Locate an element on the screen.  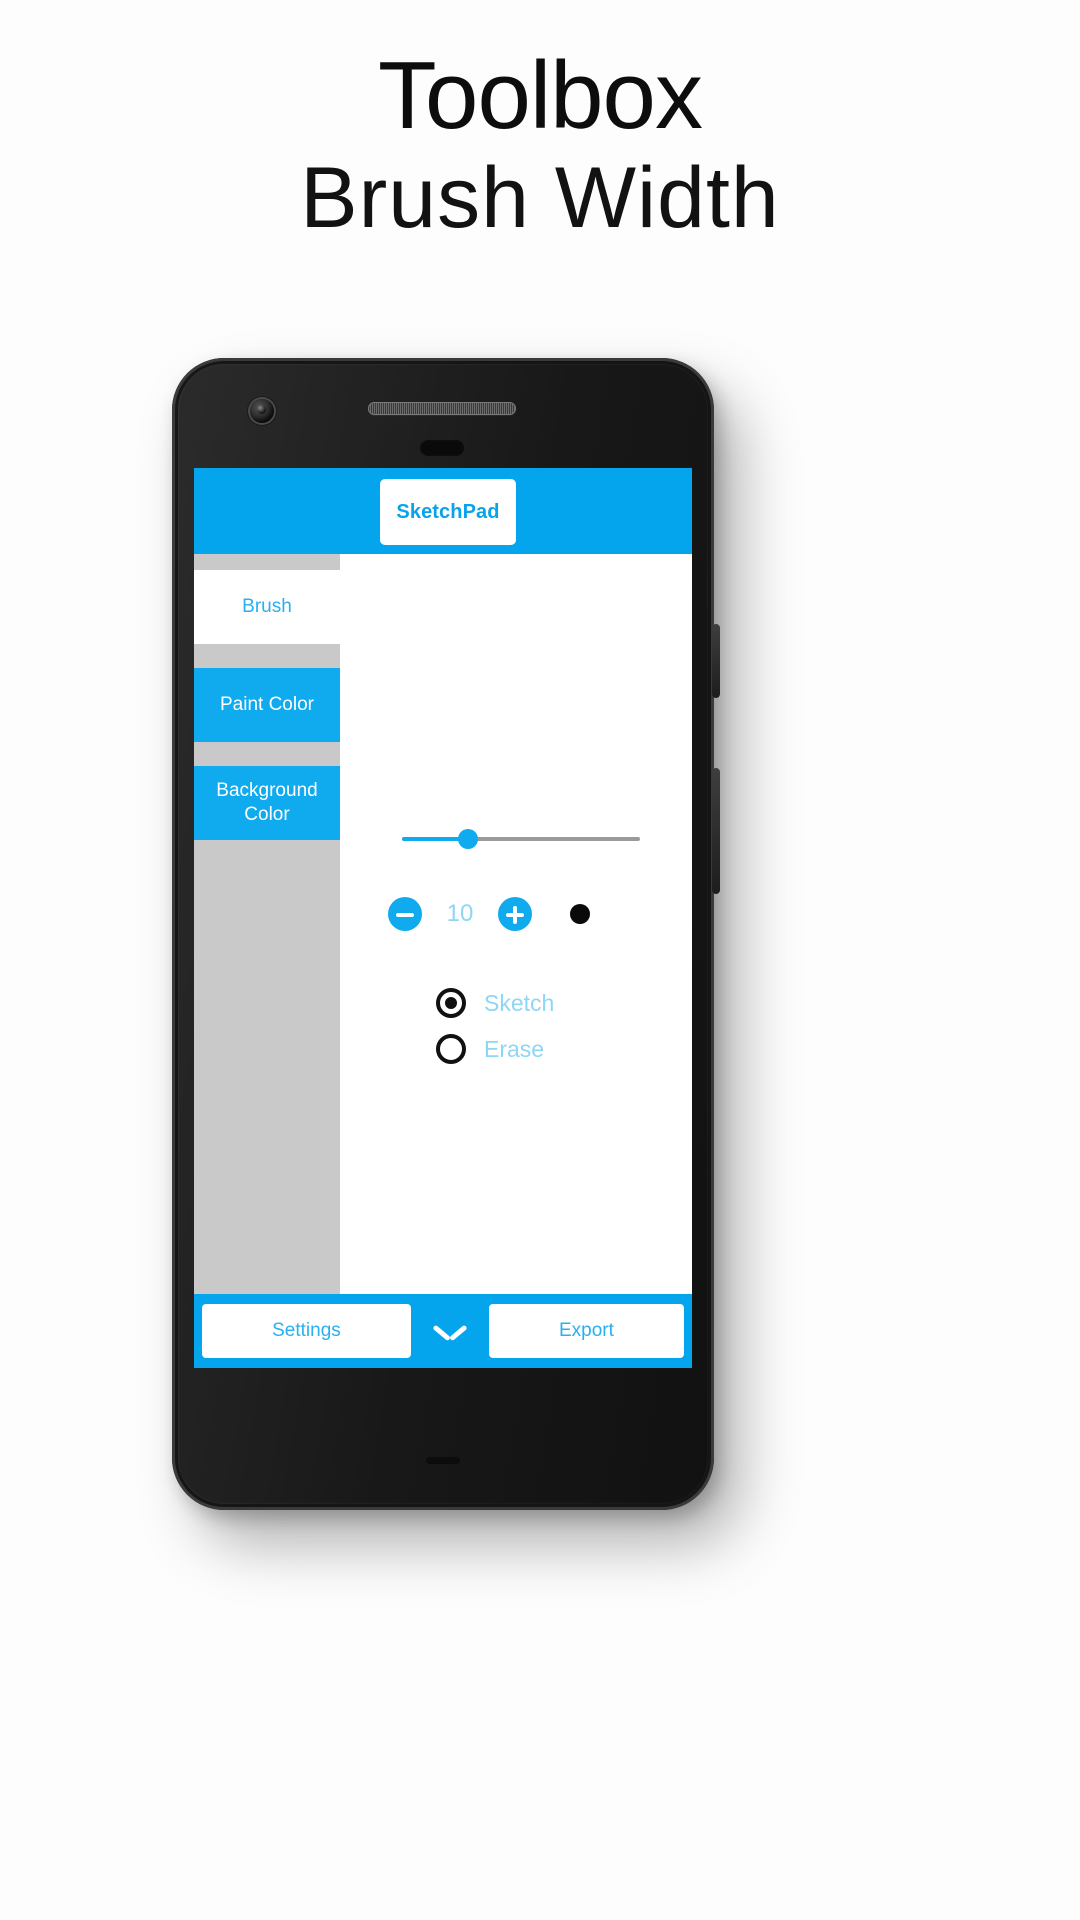
promo-title: Toolbox is located at coordinates (540, 95).